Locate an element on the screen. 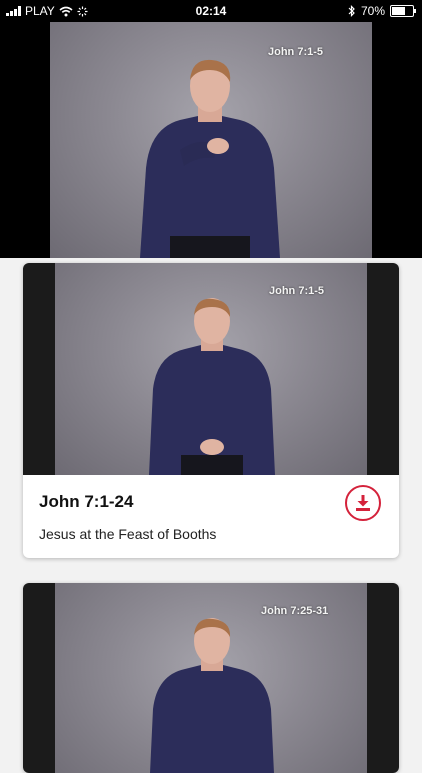  video-title: John 7:1-24 is located at coordinates (86, 501).